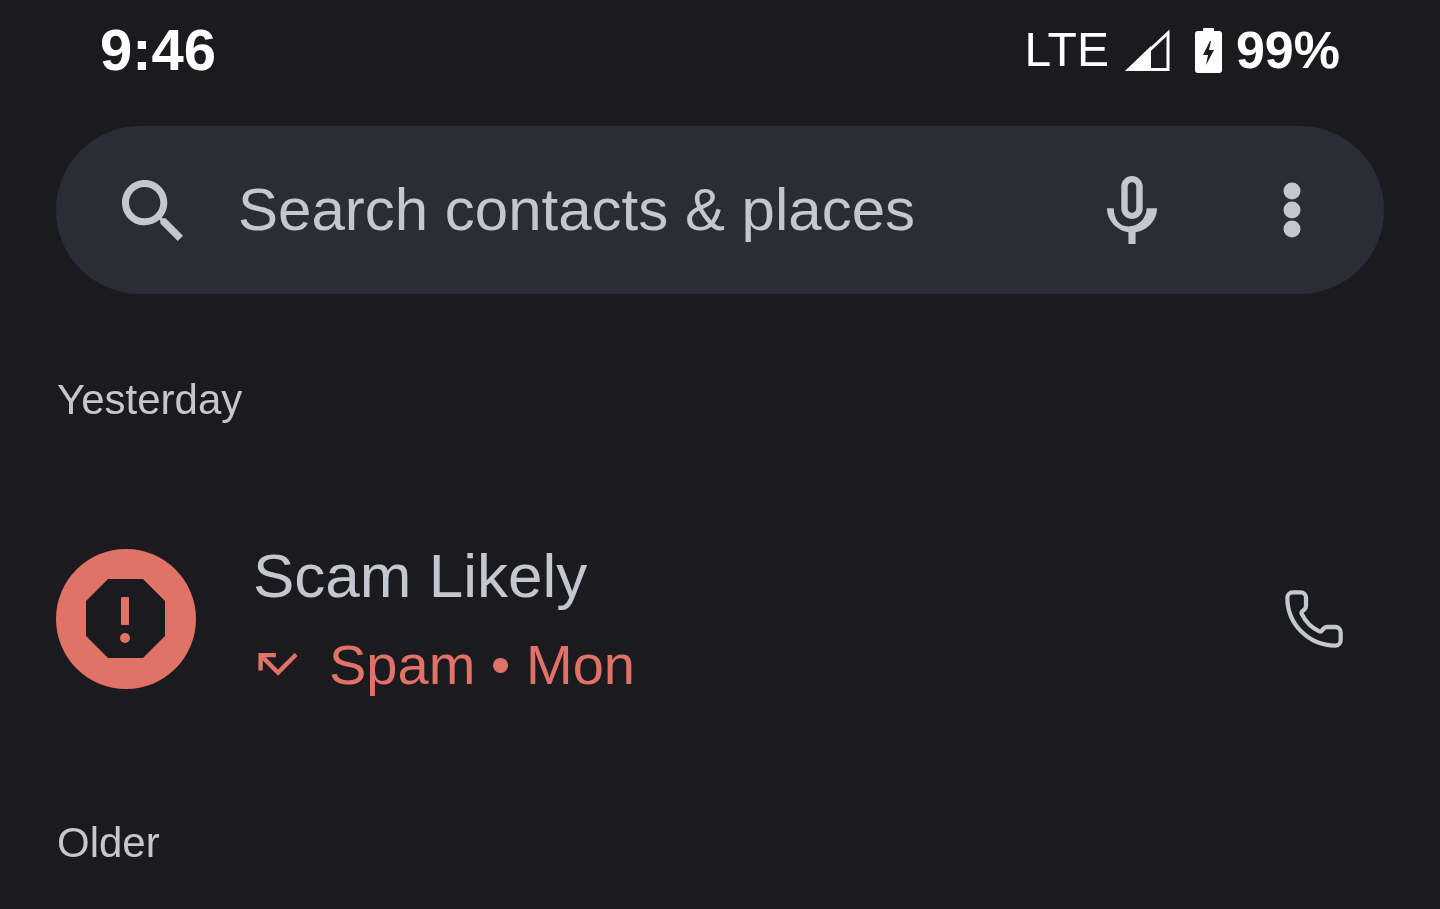 The width and height of the screenshot is (1440, 909). I want to click on search-icon, so click(152, 210).